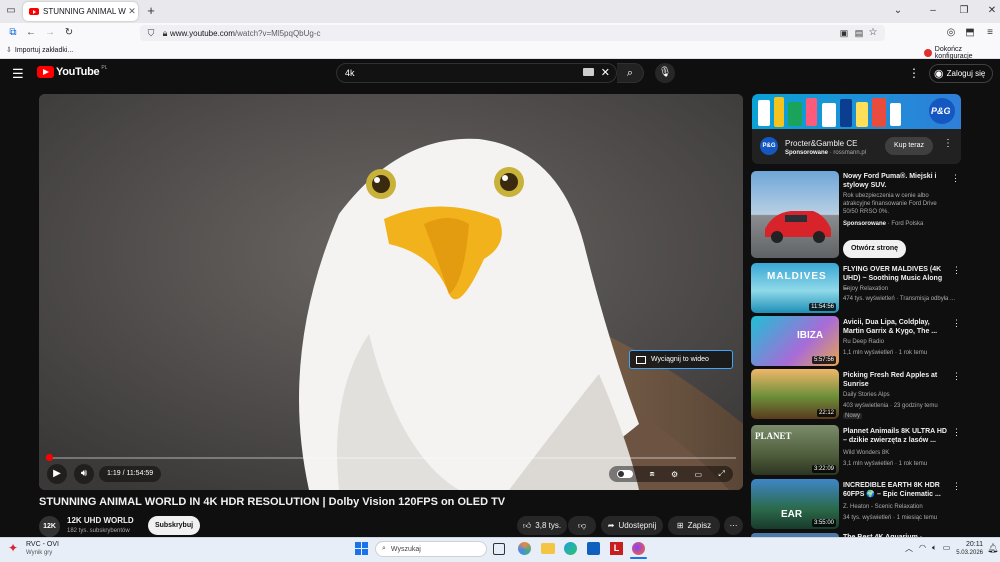  Describe the element at coordinates (856, 111) in the screenshot. I see `ad-banner-image: P&G` at that location.